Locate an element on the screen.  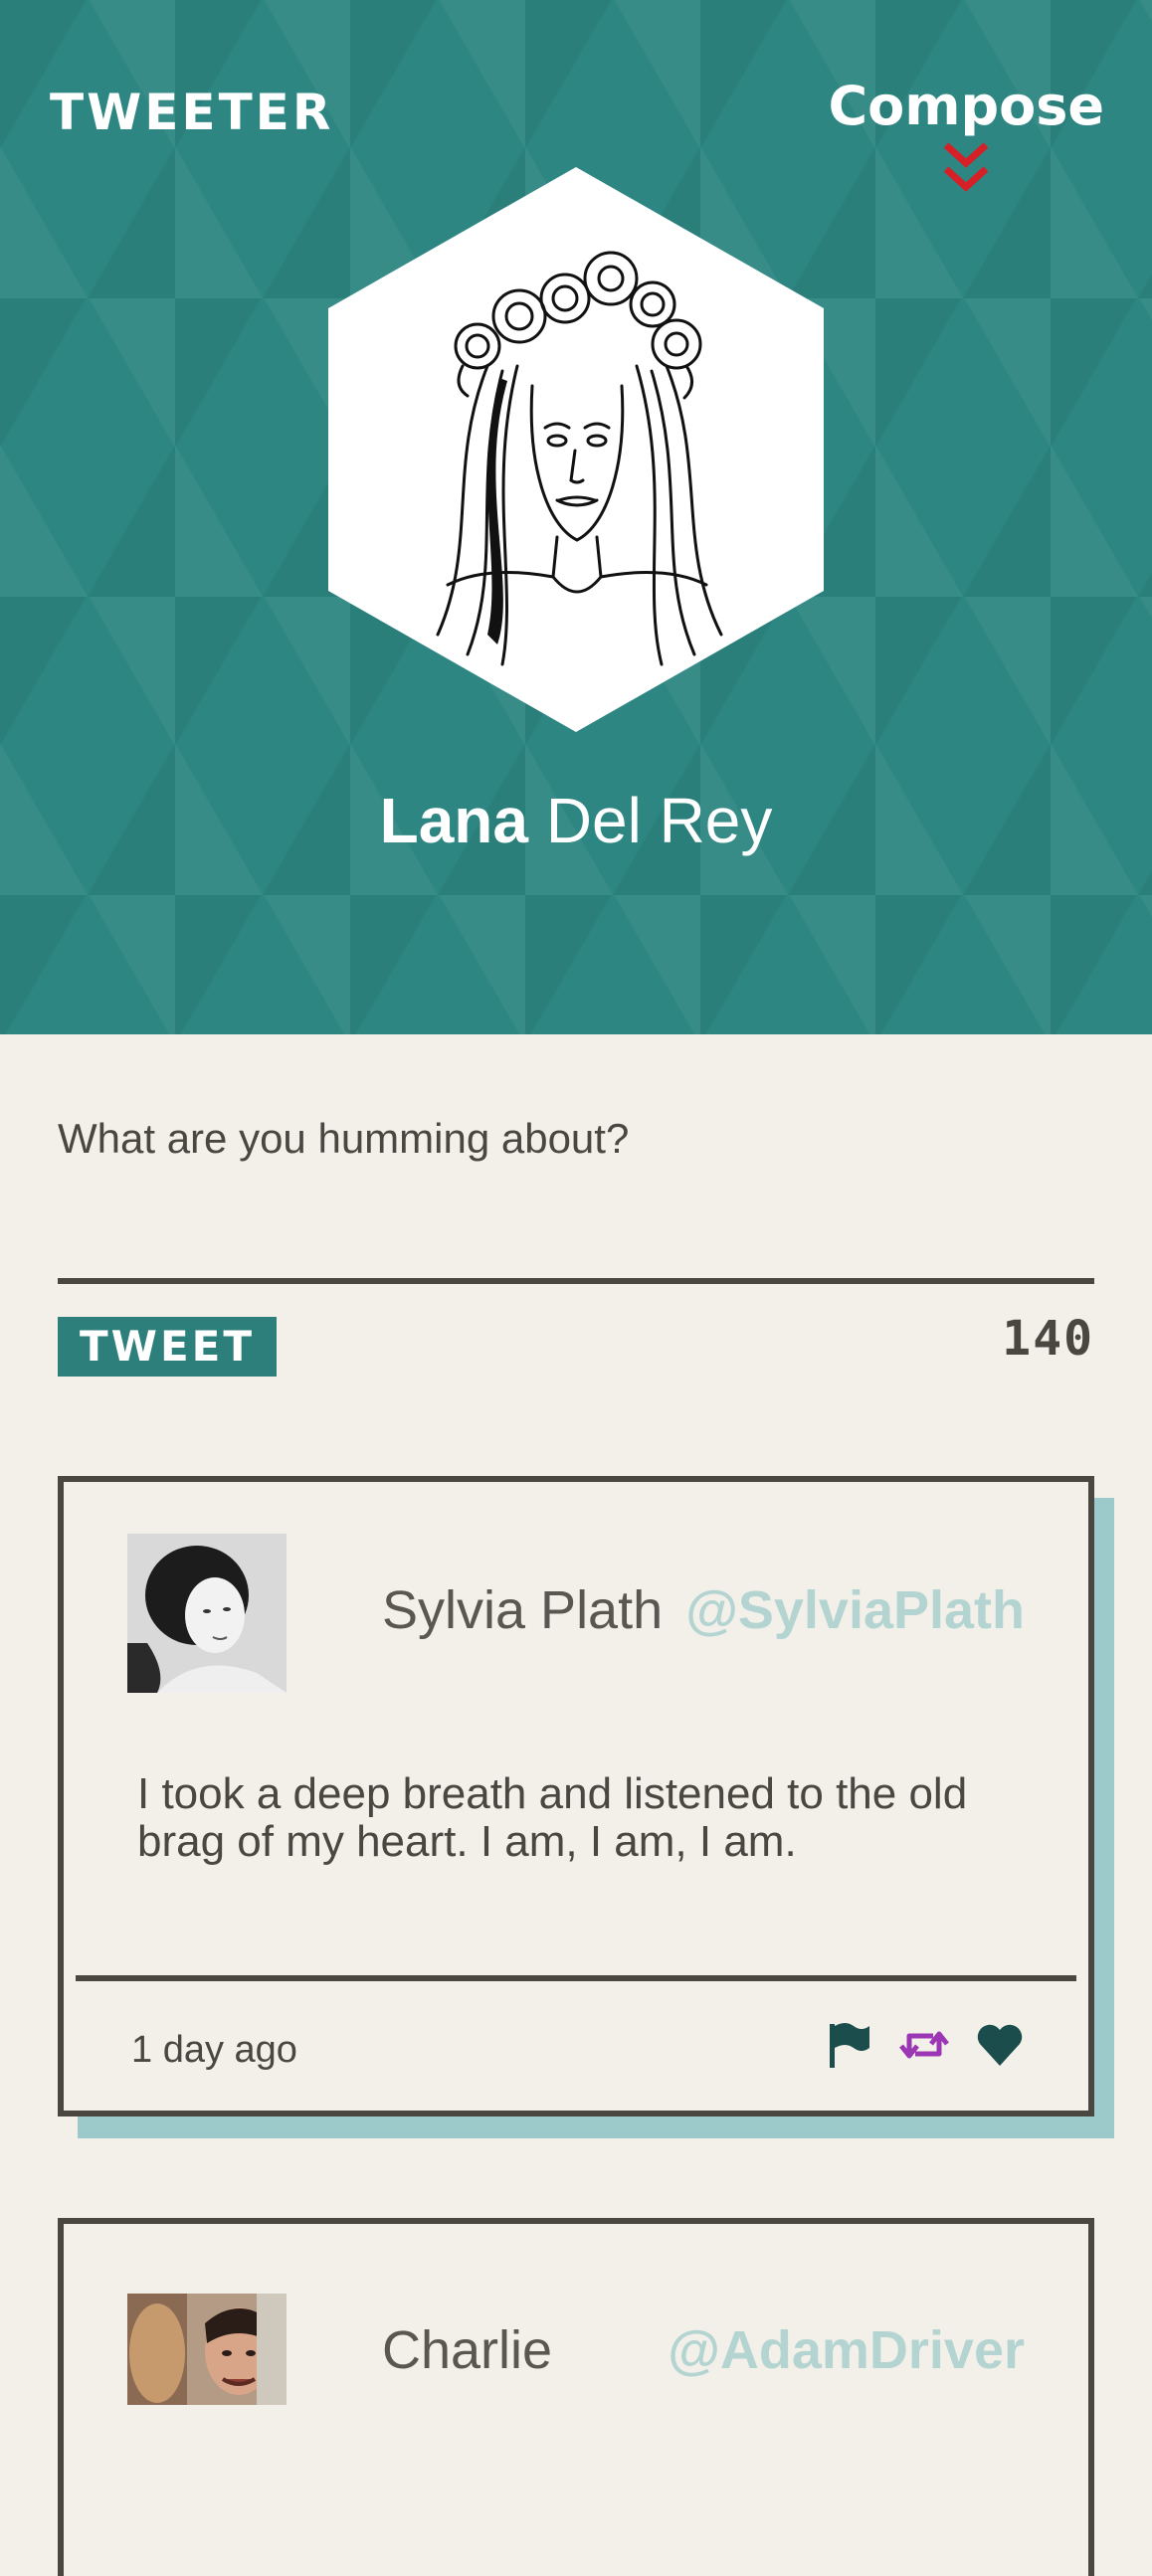
tweet-button: TWEET is located at coordinates (167, 1347).